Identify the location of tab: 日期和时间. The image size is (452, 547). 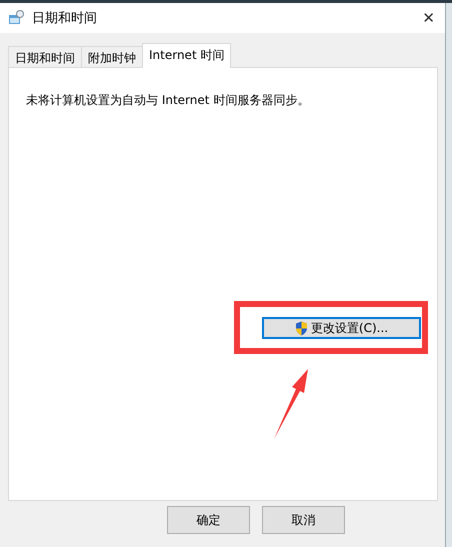
(45, 57).